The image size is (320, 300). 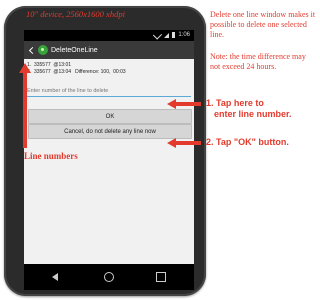 I want to click on nav-home-icon, so click(x=109, y=277).